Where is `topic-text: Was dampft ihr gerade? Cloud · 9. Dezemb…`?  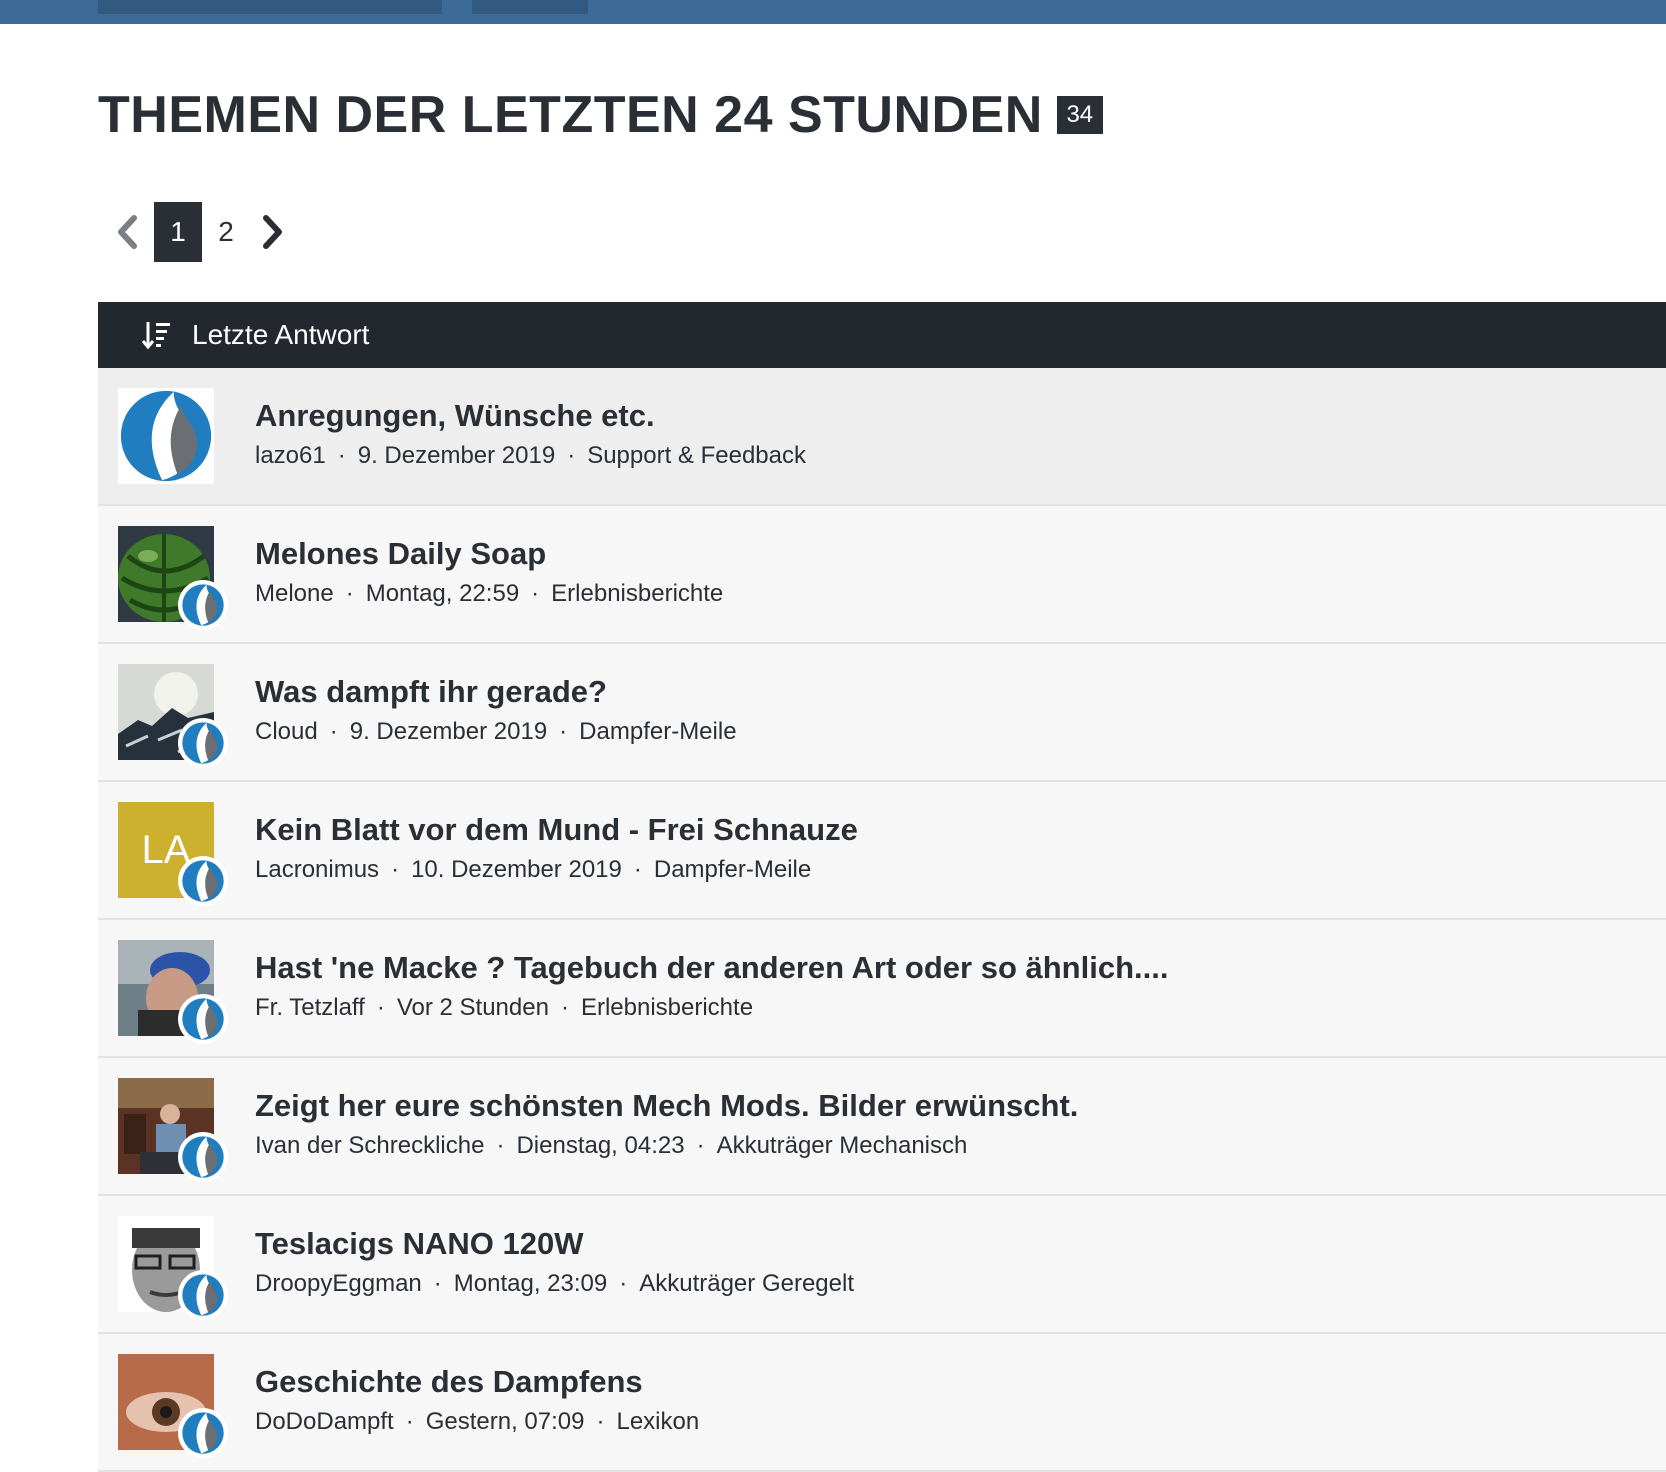
topic-text: Was dampft ihr gerade? Cloud · 9. Dezemb… is located at coordinates (496, 709).